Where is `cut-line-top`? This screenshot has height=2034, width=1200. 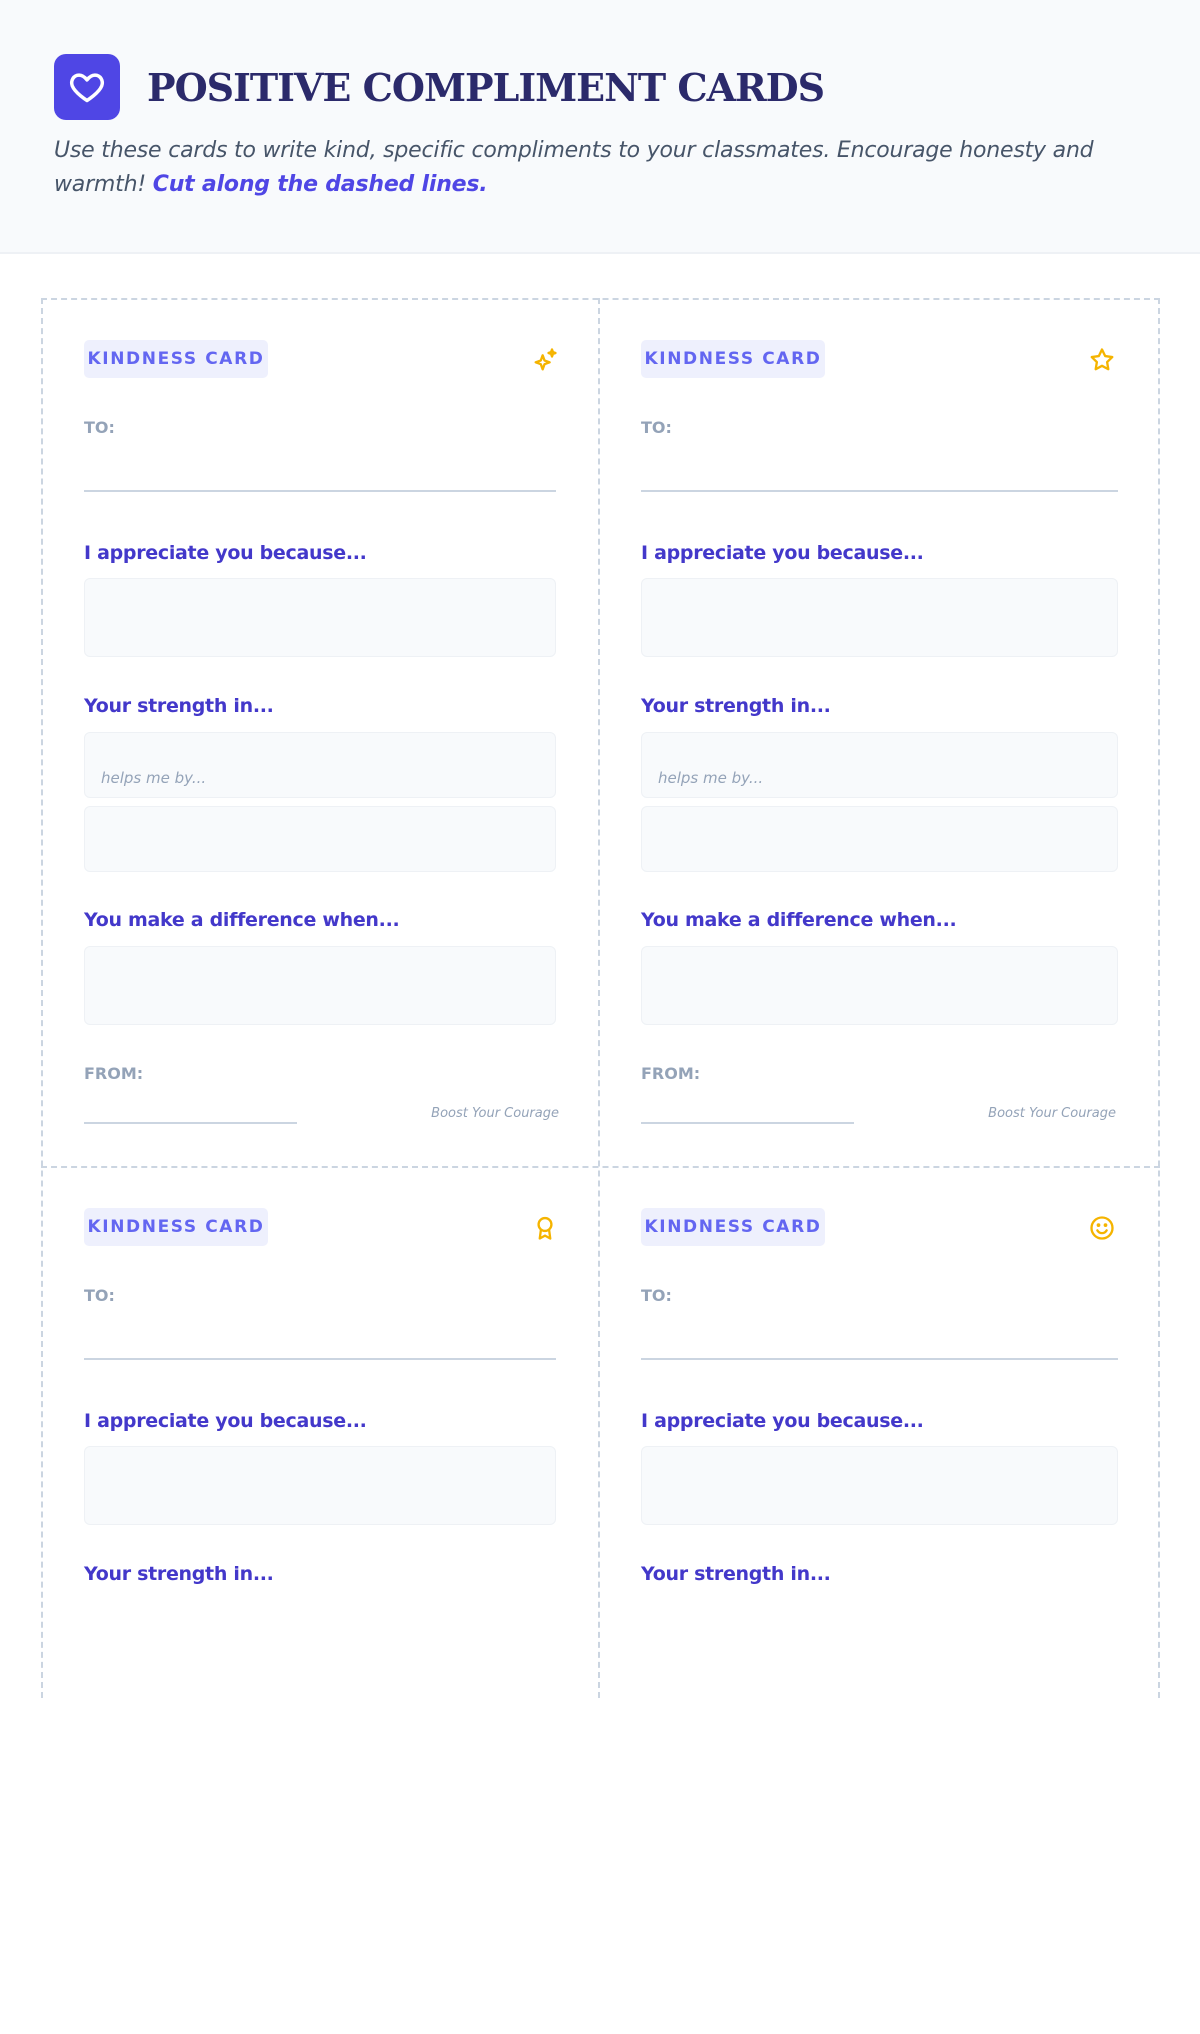 cut-line-top is located at coordinates (600, 299).